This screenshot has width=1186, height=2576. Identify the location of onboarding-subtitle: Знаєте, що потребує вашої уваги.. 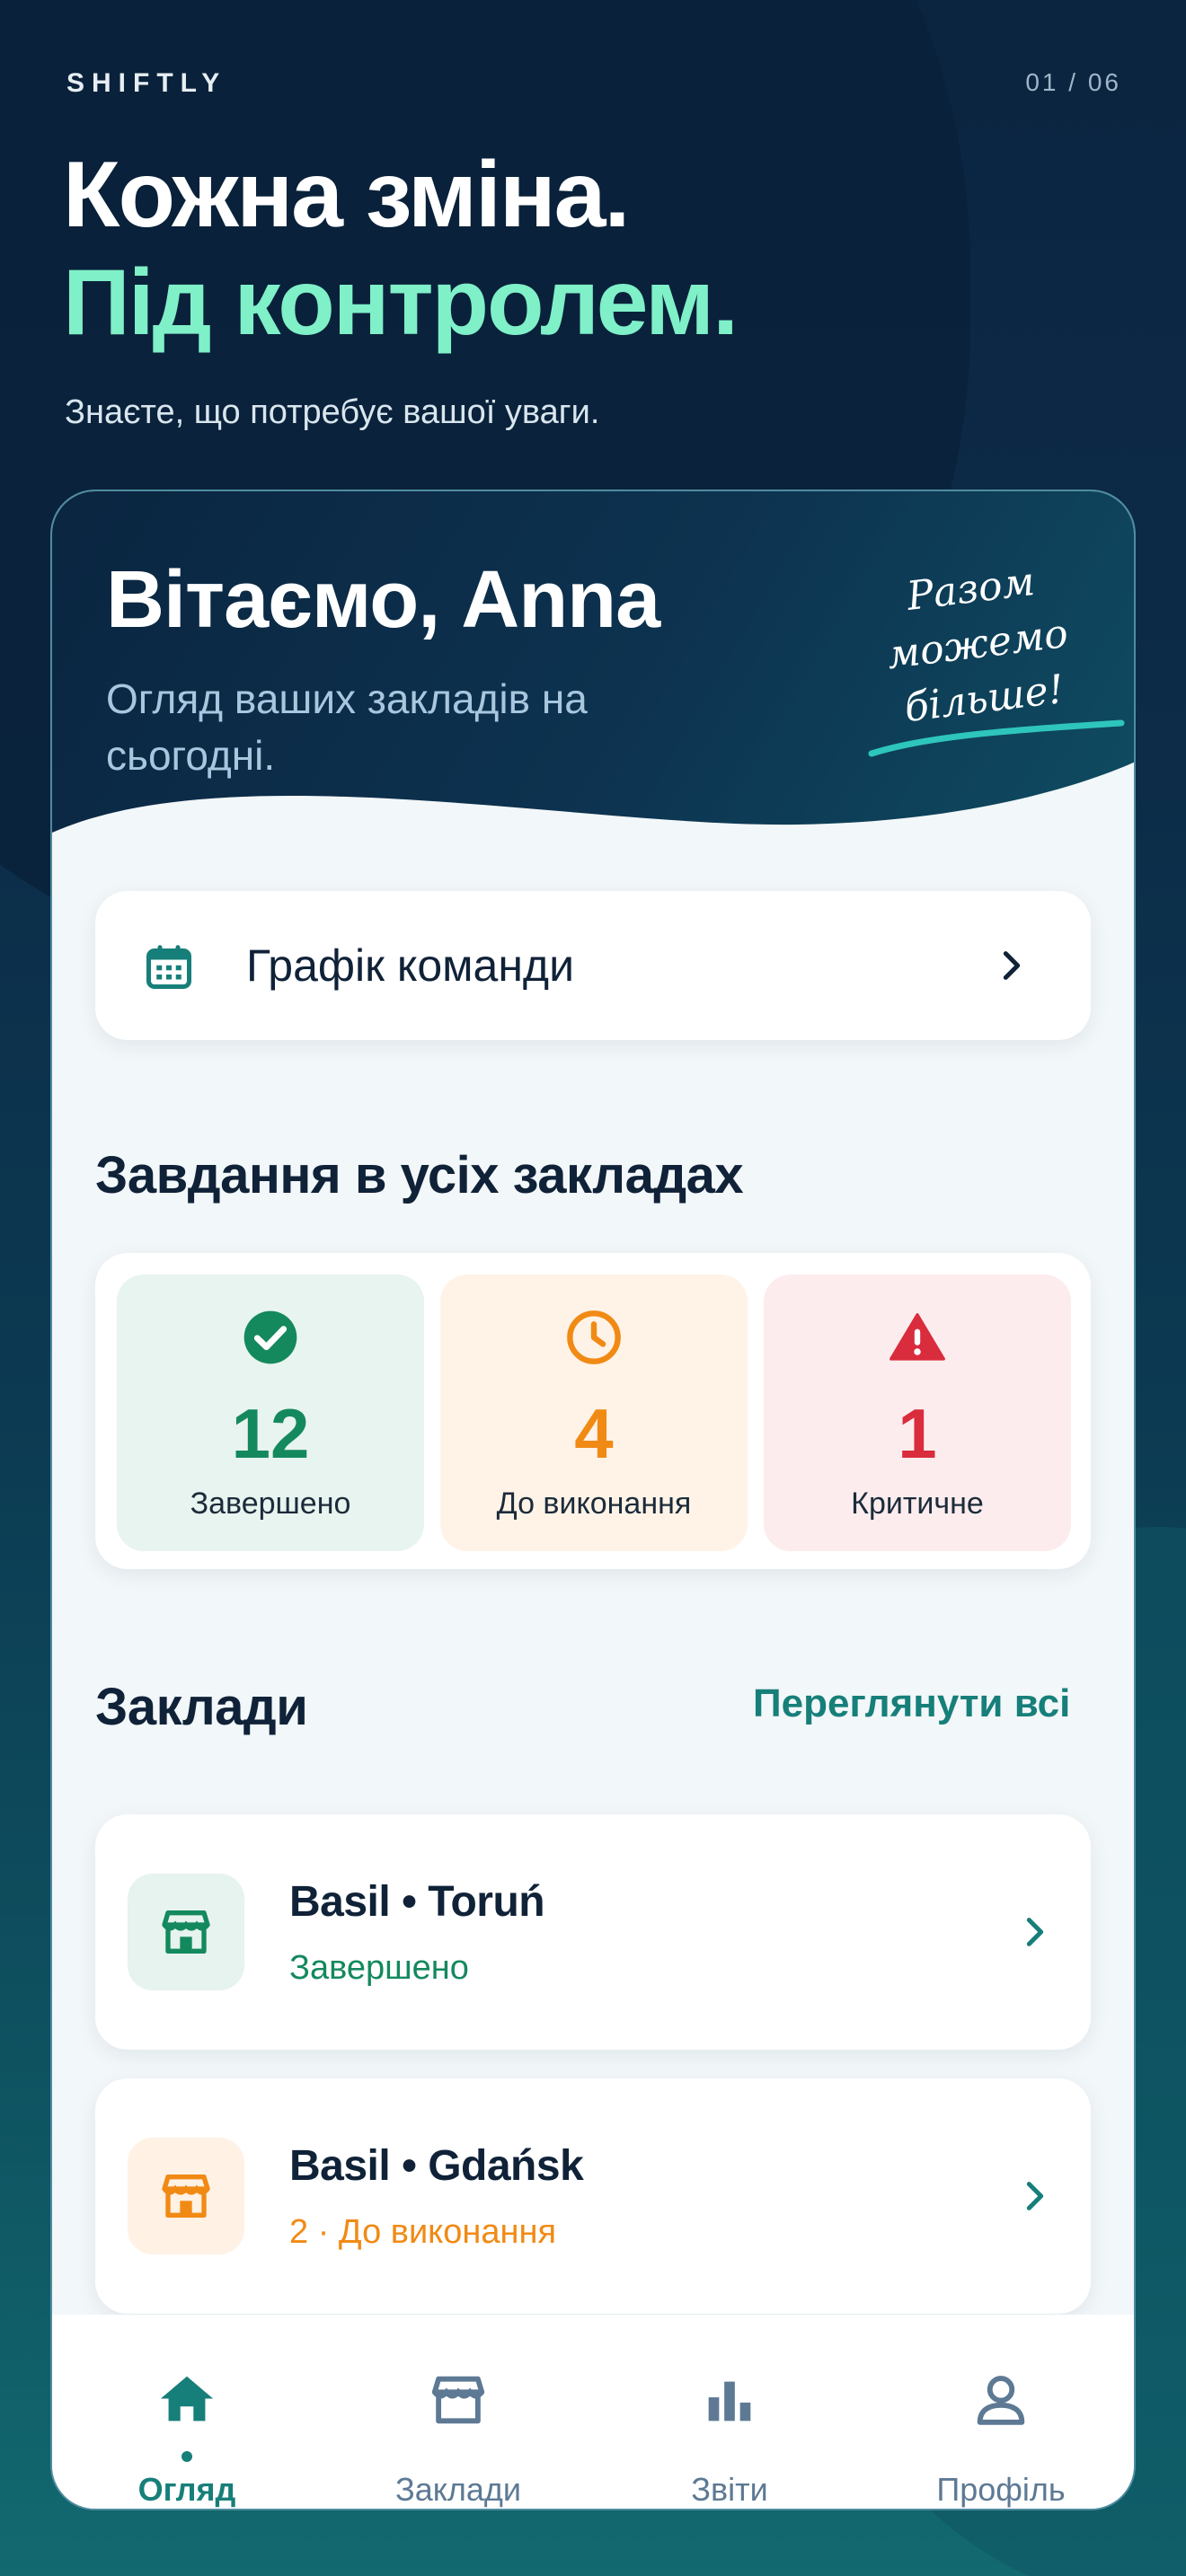
(332, 412).